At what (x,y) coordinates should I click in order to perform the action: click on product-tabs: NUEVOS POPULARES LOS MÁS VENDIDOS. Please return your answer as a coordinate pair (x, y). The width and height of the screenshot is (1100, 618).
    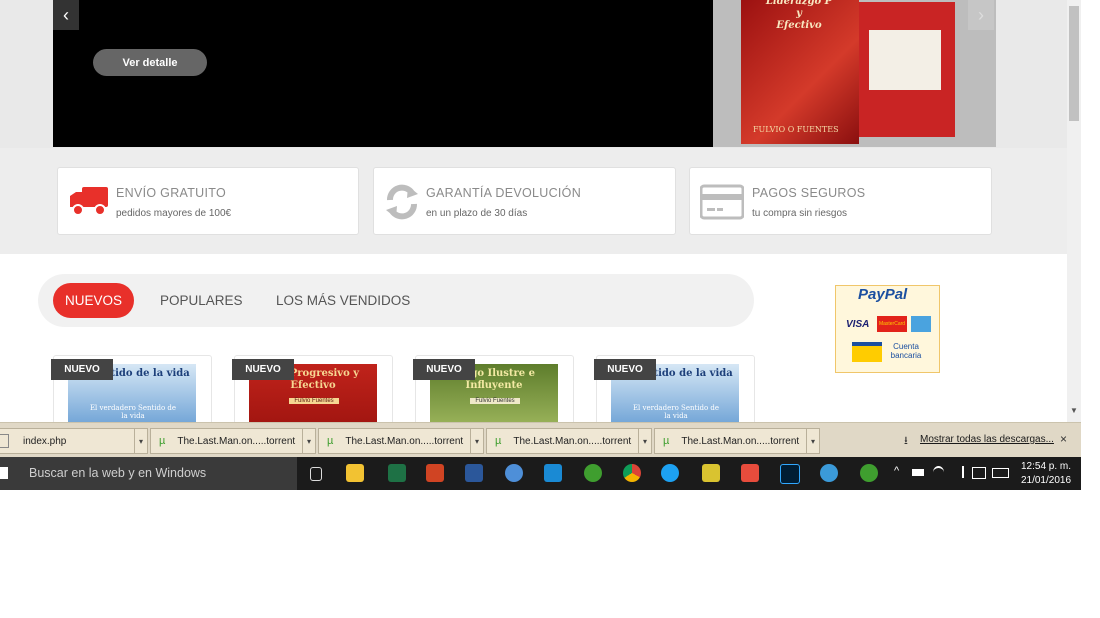
    Looking at the image, I should click on (396, 300).